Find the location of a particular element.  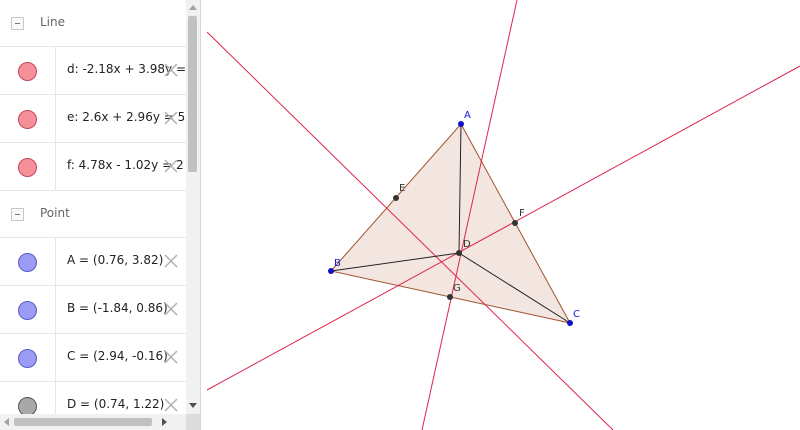

algebra-row-point-b: B = (-1.84, 0.86) is located at coordinates (93, 310).